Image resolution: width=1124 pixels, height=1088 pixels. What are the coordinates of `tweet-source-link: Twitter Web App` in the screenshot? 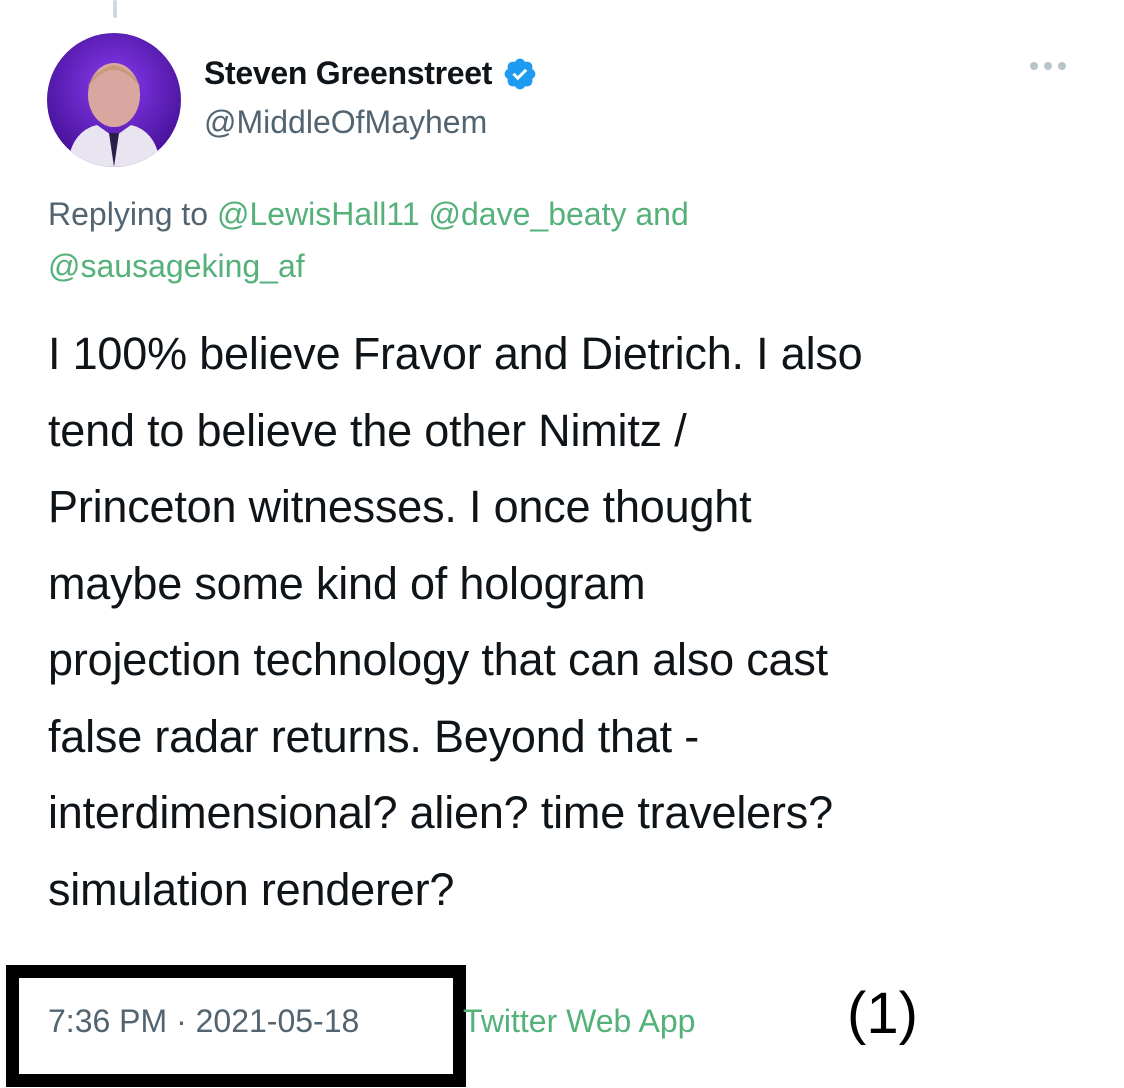 It's located at (579, 1021).